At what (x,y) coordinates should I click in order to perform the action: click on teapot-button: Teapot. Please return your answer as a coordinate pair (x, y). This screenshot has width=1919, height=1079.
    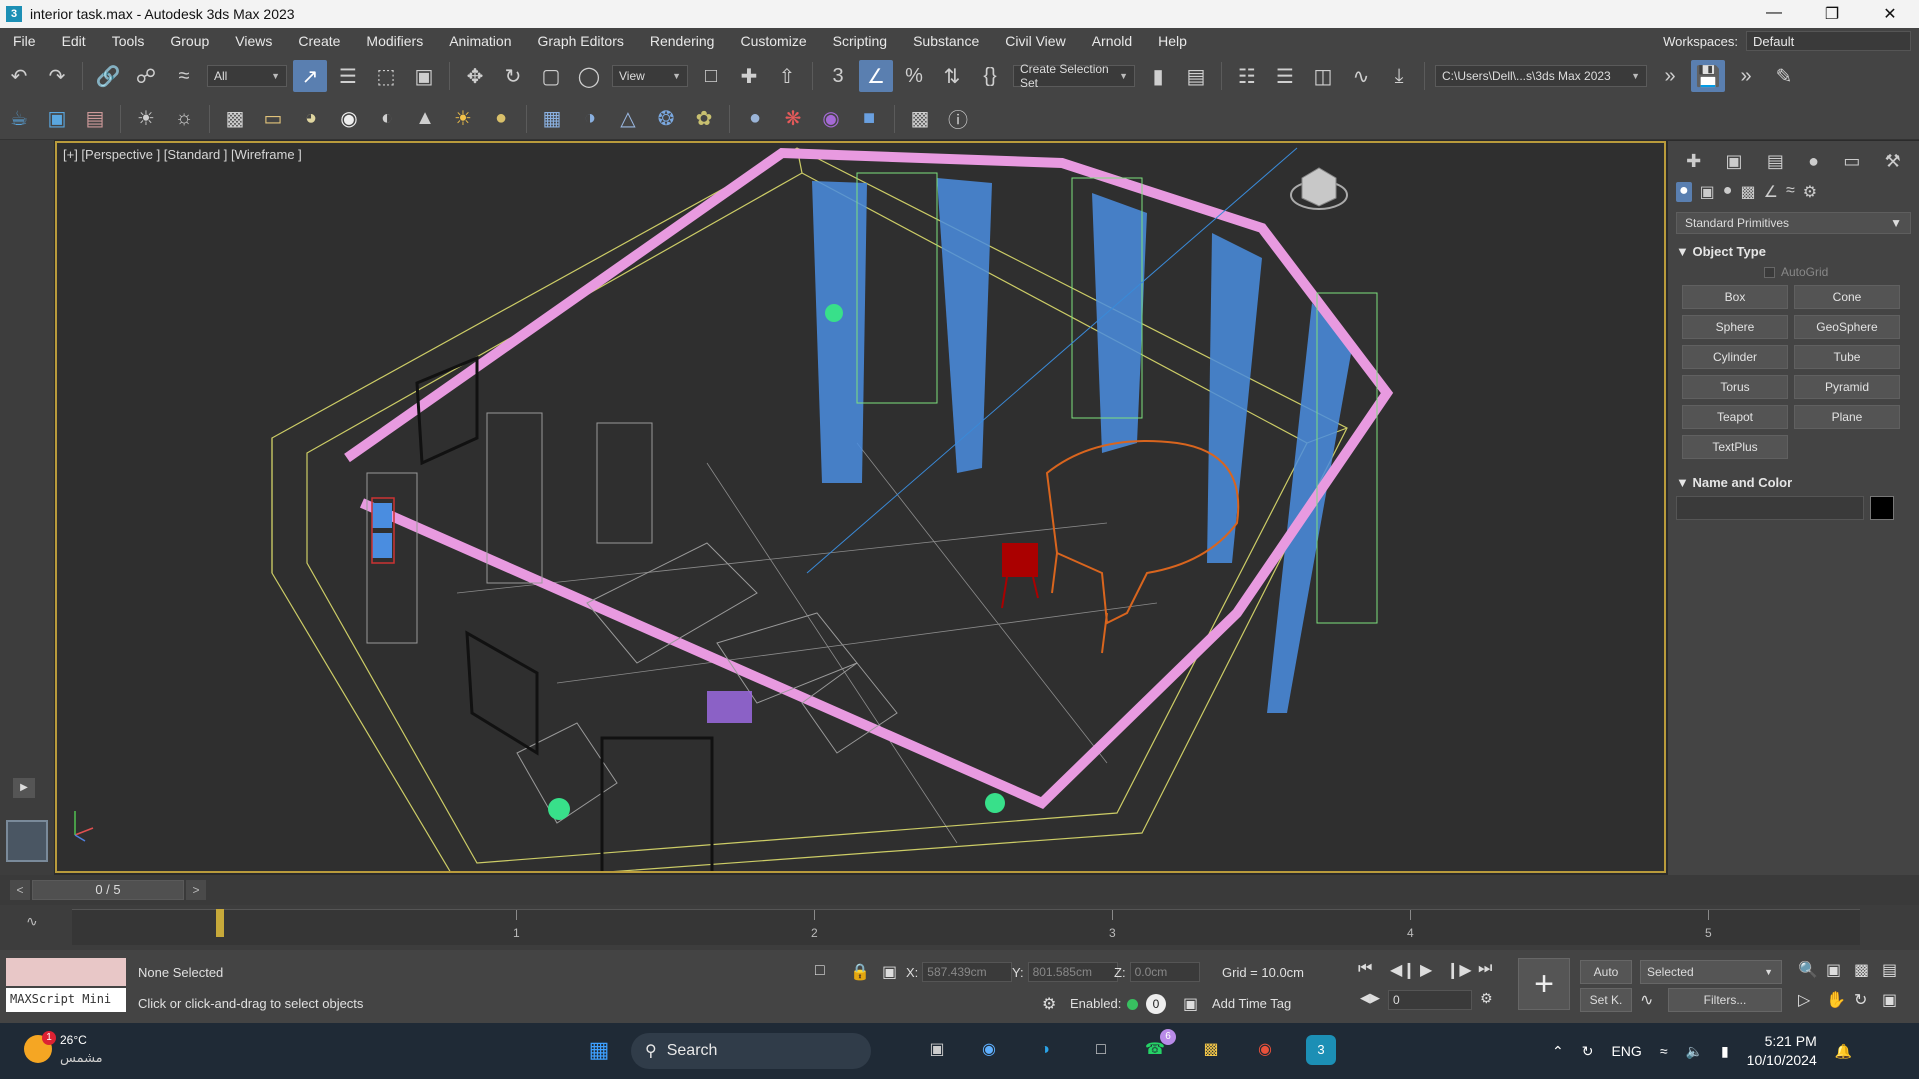
    Looking at the image, I should click on (1735, 417).